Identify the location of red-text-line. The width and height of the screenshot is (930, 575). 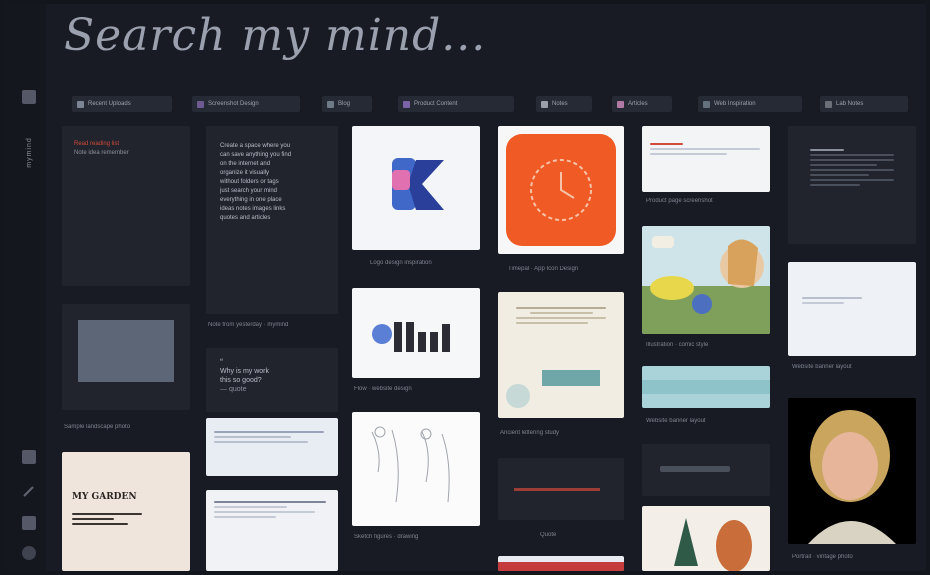
(557, 489).